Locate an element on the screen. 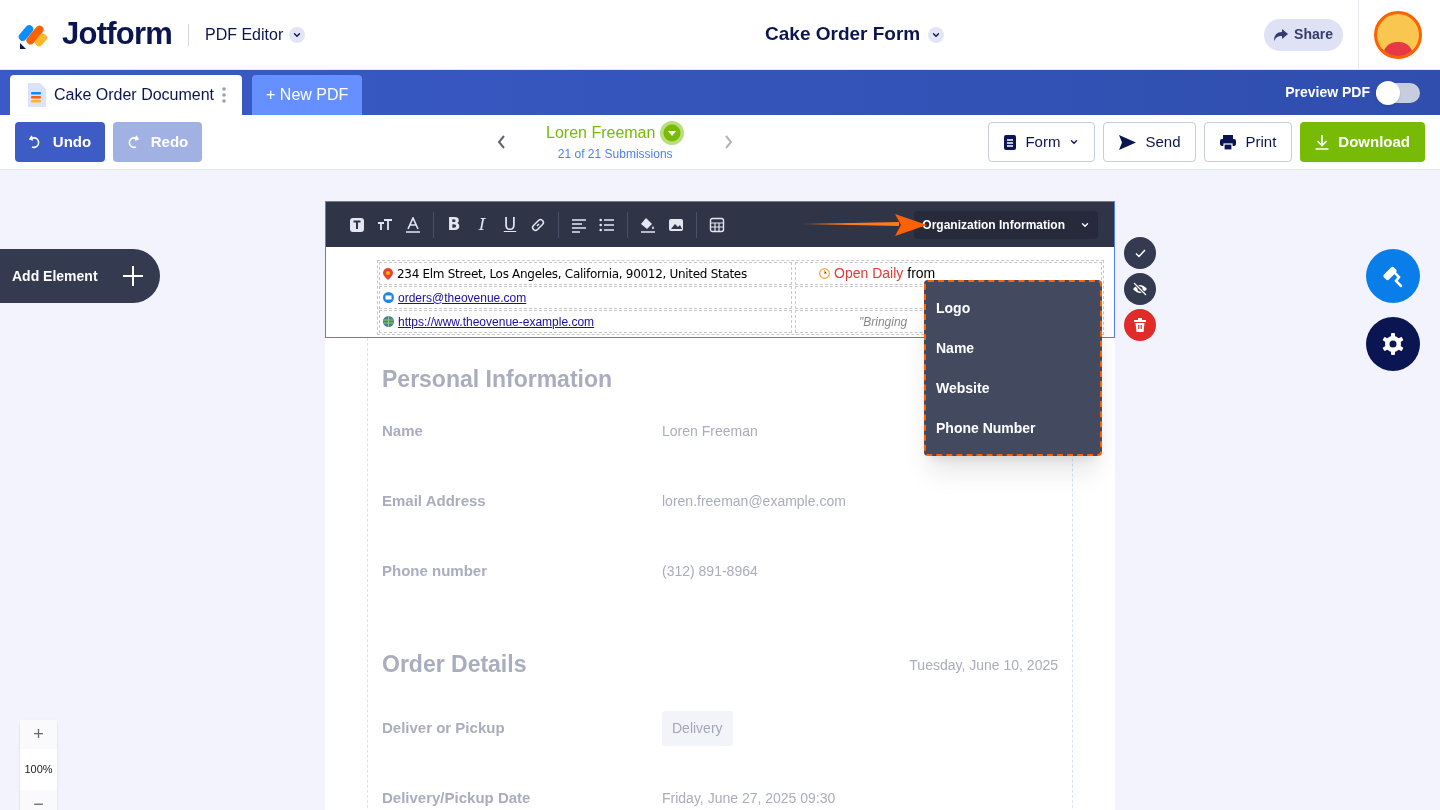  confirm-button is located at coordinates (1140, 253).